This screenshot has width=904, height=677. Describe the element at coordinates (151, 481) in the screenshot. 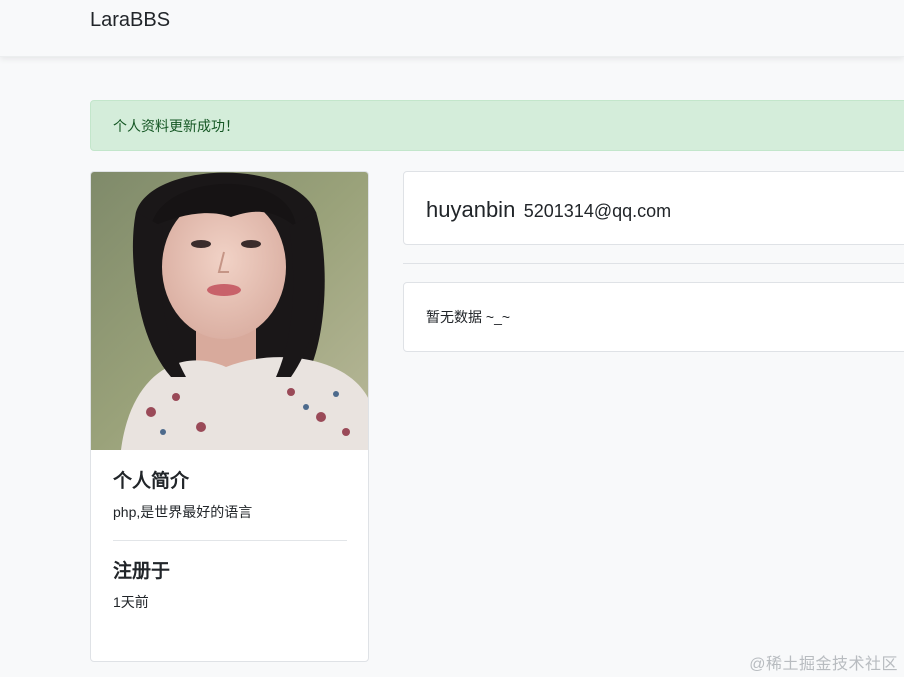

I see `intro-title: 个人简介` at that location.